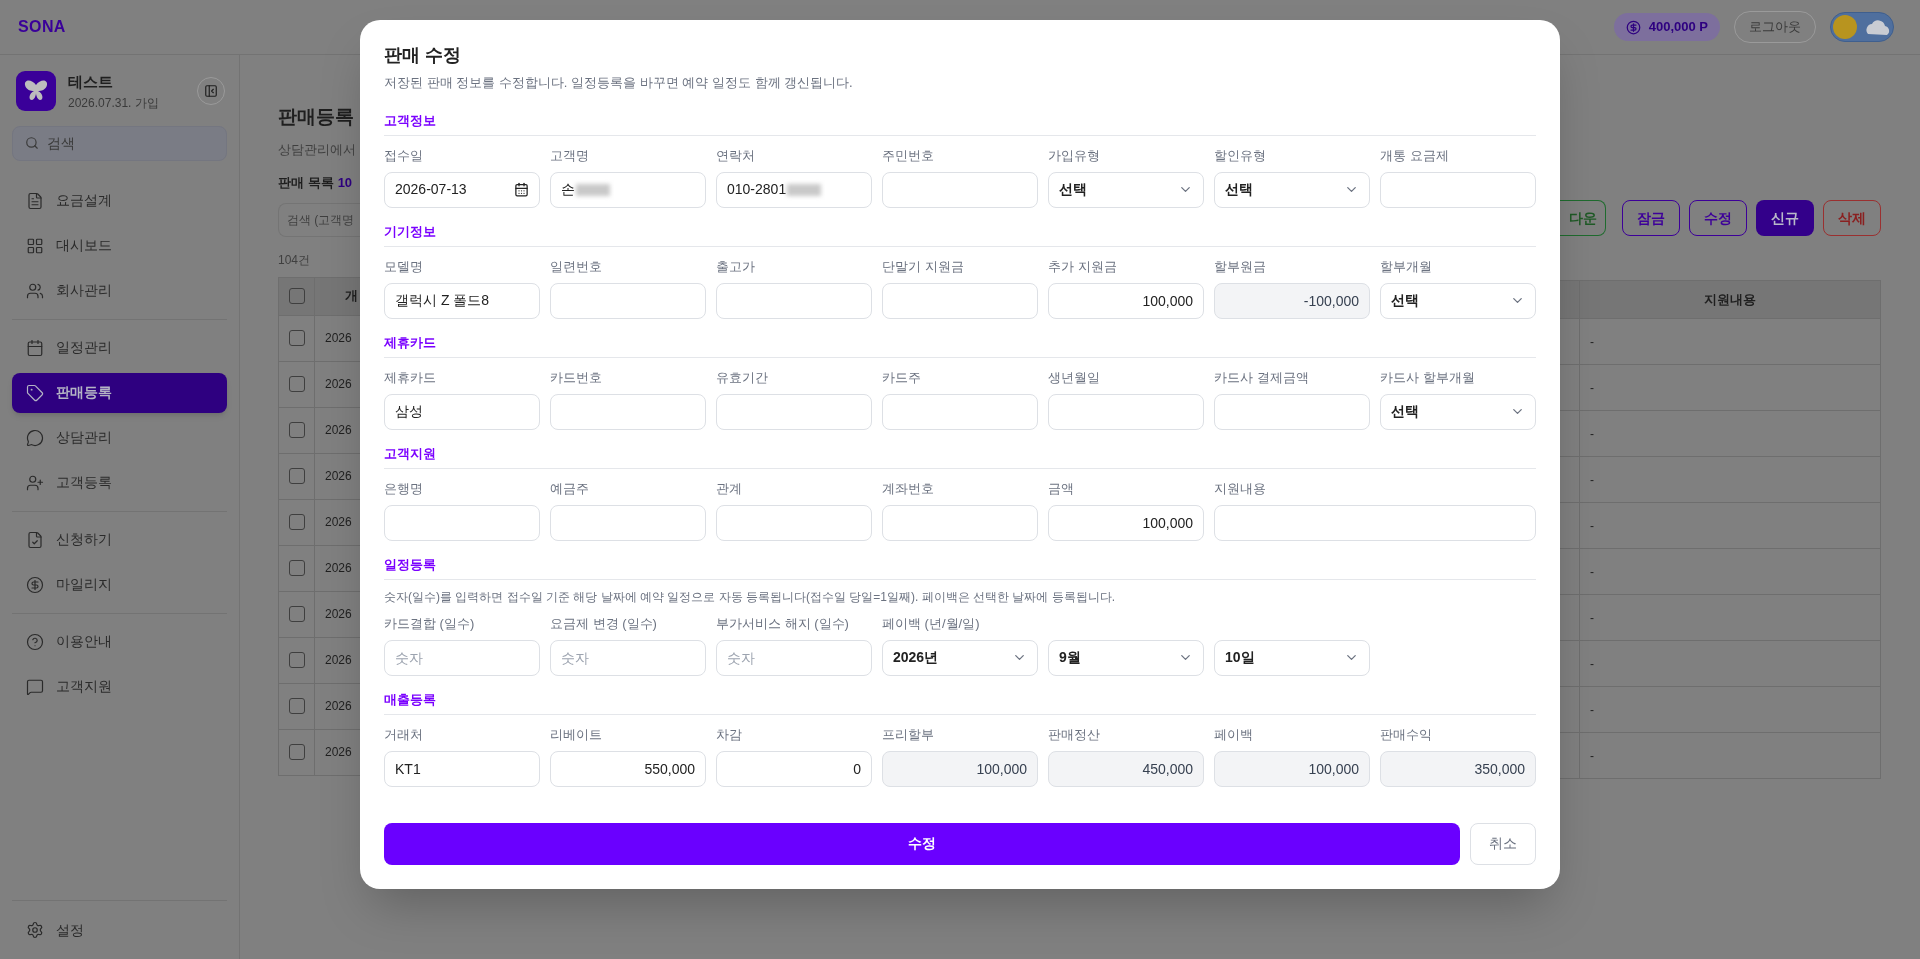 Image resolution: width=1920 pixels, height=959 pixels. What do you see at coordinates (119, 290) in the screenshot?
I see `sidebar-item: 회사관리` at bounding box center [119, 290].